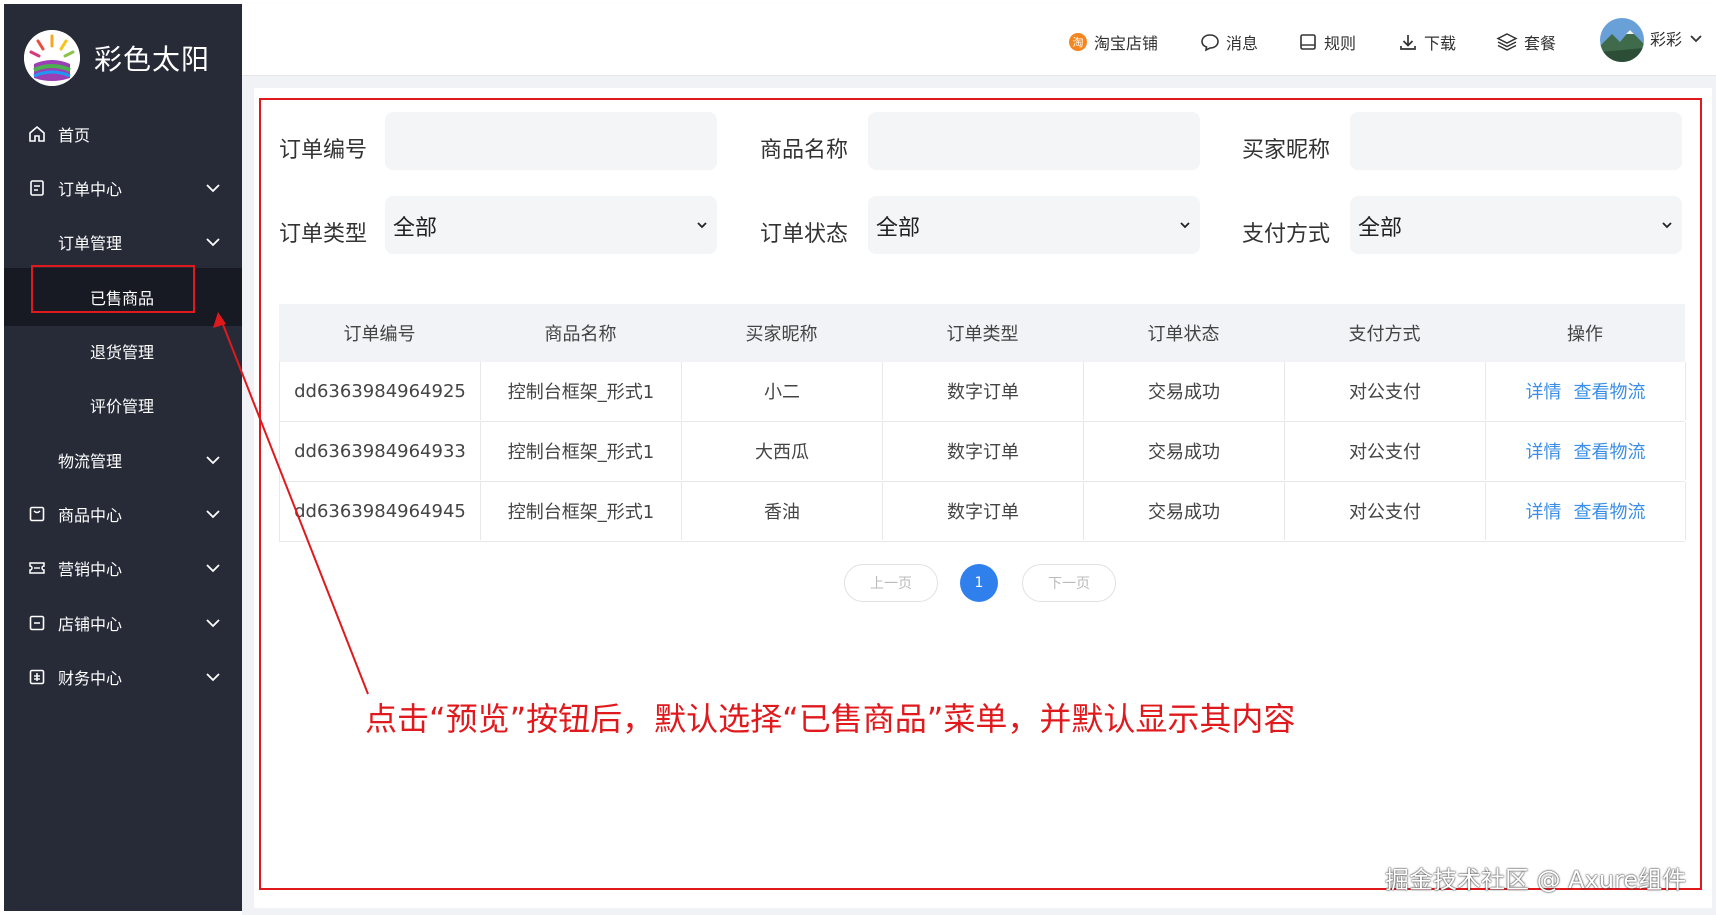 The height and width of the screenshot is (915, 1716). Describe the element at coordinates (291, 503) in the screenshot. I see `annotation-arrow` at that location.